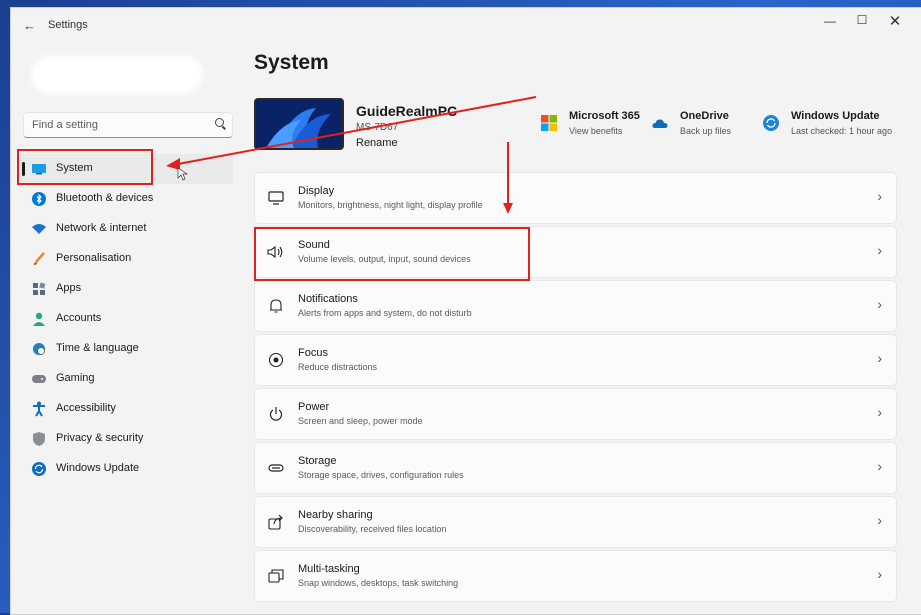  I want to click on annotation-arrows, so click(351, 155).